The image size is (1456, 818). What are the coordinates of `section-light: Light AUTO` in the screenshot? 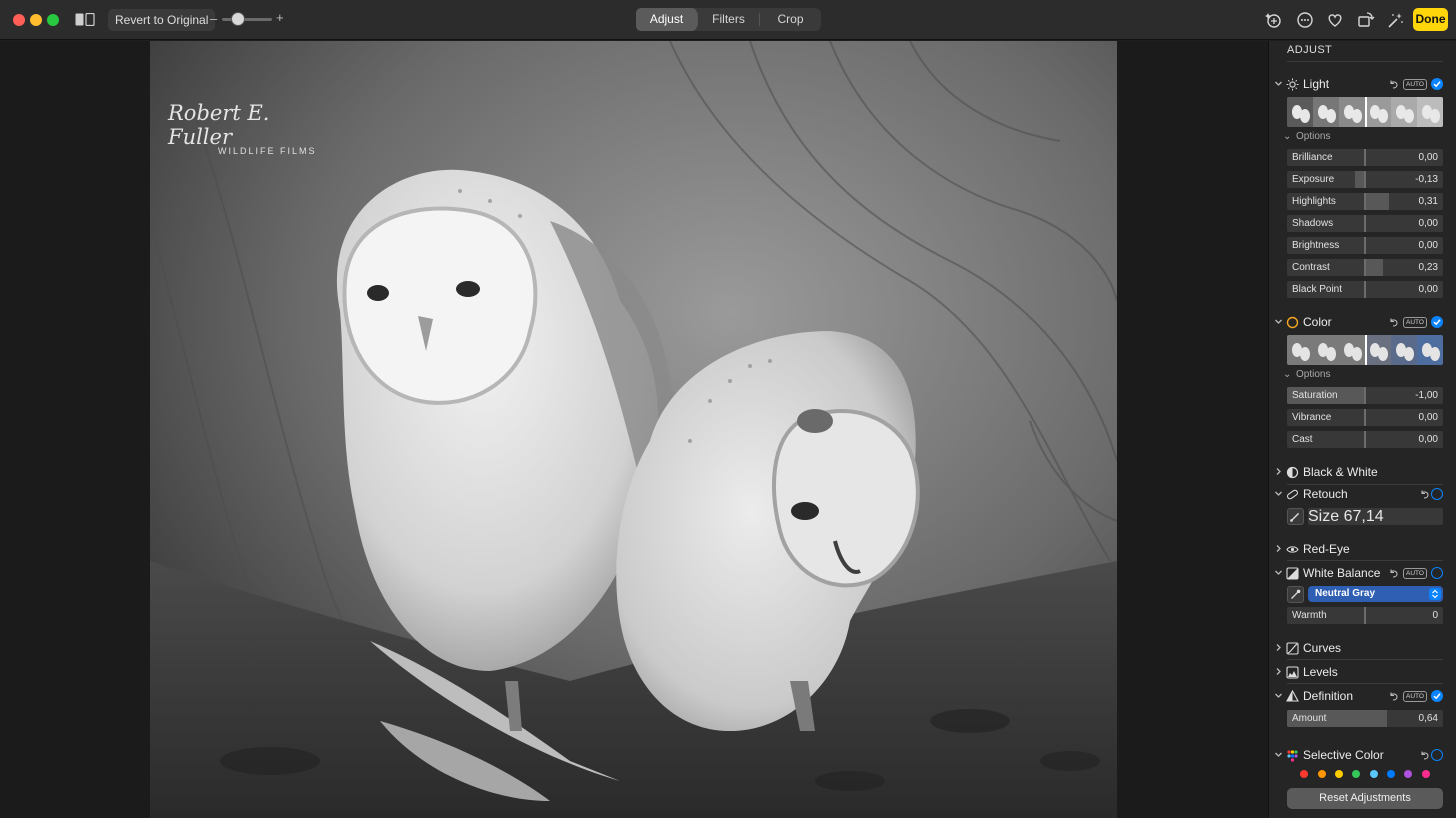 It's located at (1362, 85).